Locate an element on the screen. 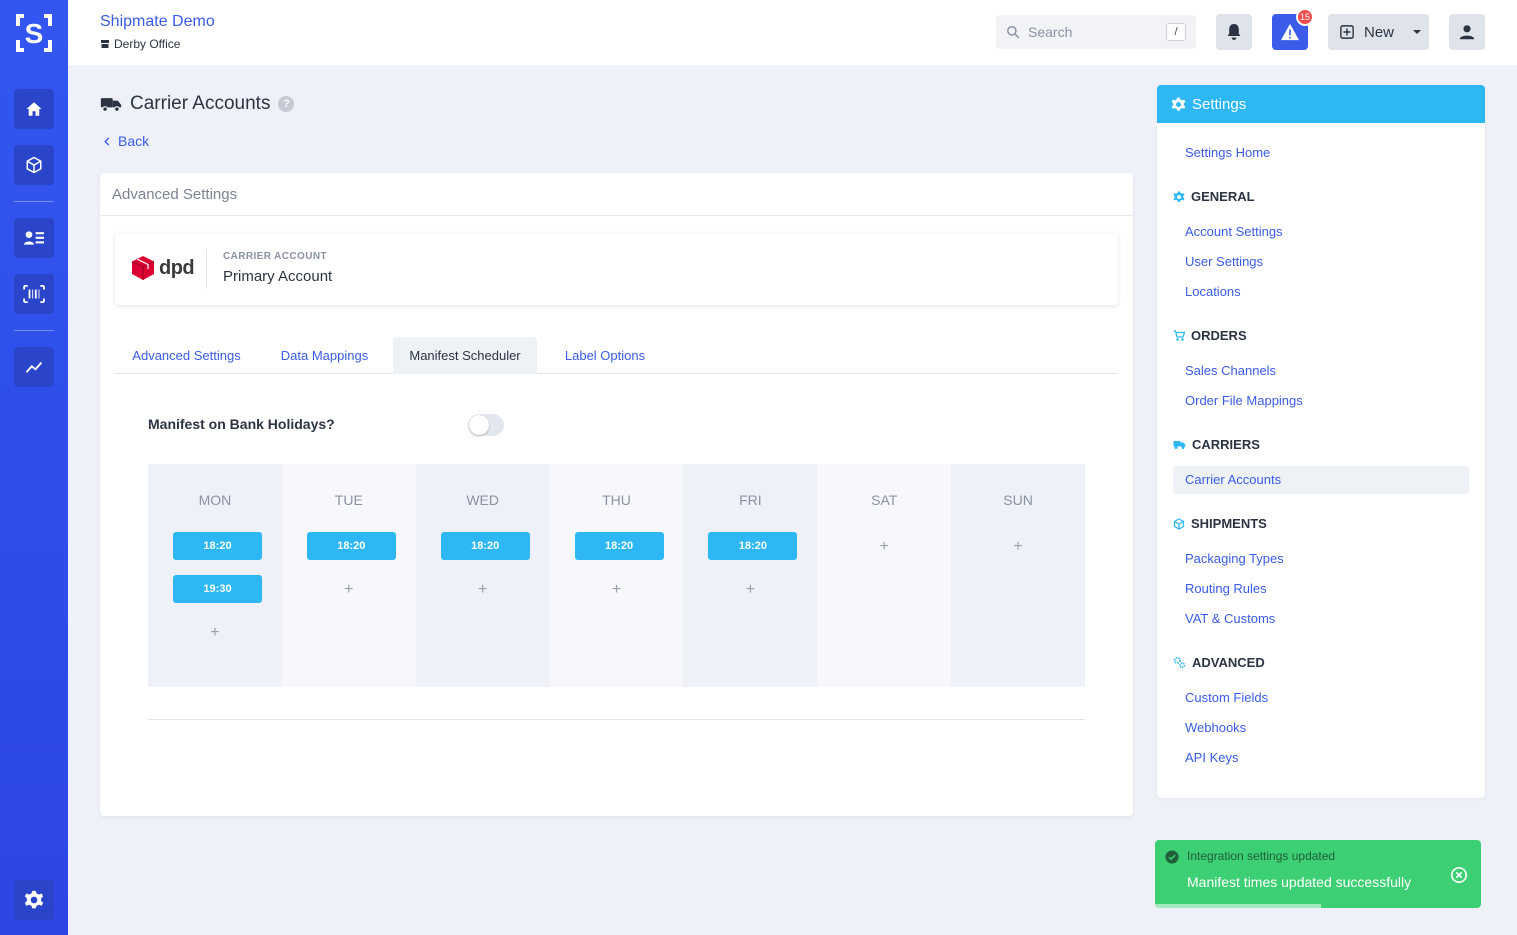  tab-advanced-settings: Advanced Settings is located at coordinates (186, 355).